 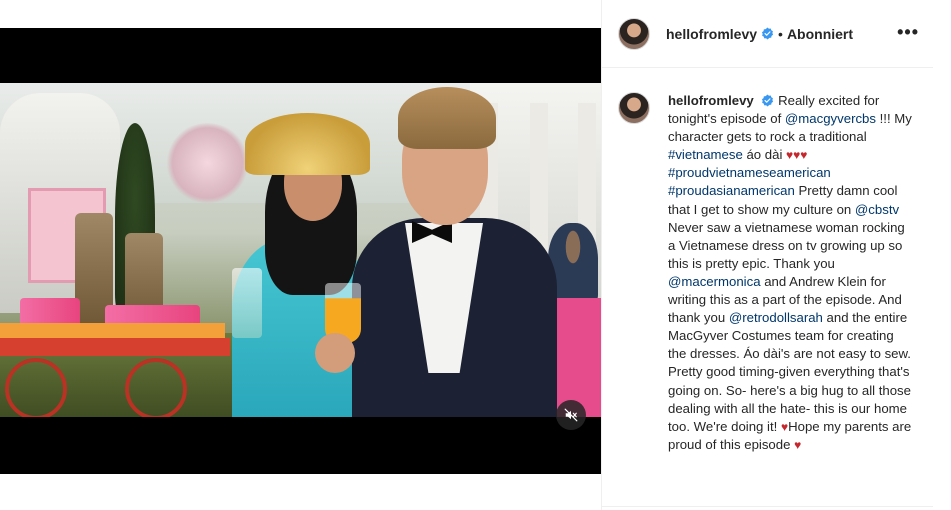 What do you see at coordinates (830, 118) in the screenshot?
I see `mention-link: @macgyvercbs` at bounding box center [830, 118].